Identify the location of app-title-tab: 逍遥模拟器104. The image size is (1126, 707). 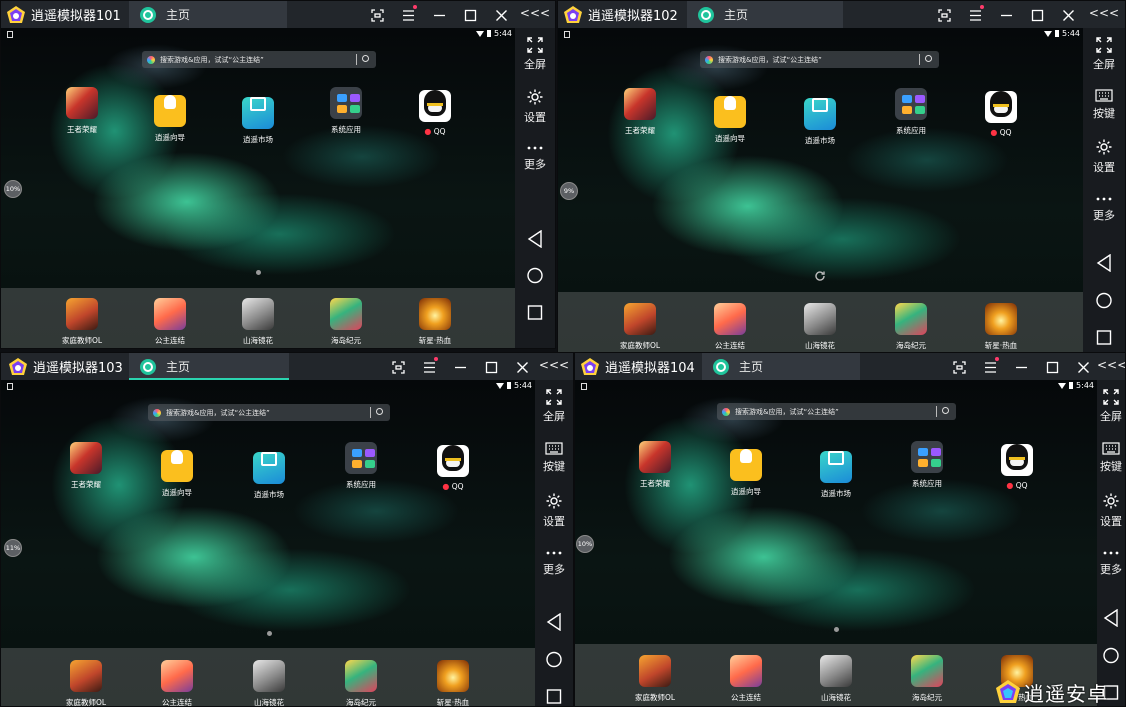
(635, 366).